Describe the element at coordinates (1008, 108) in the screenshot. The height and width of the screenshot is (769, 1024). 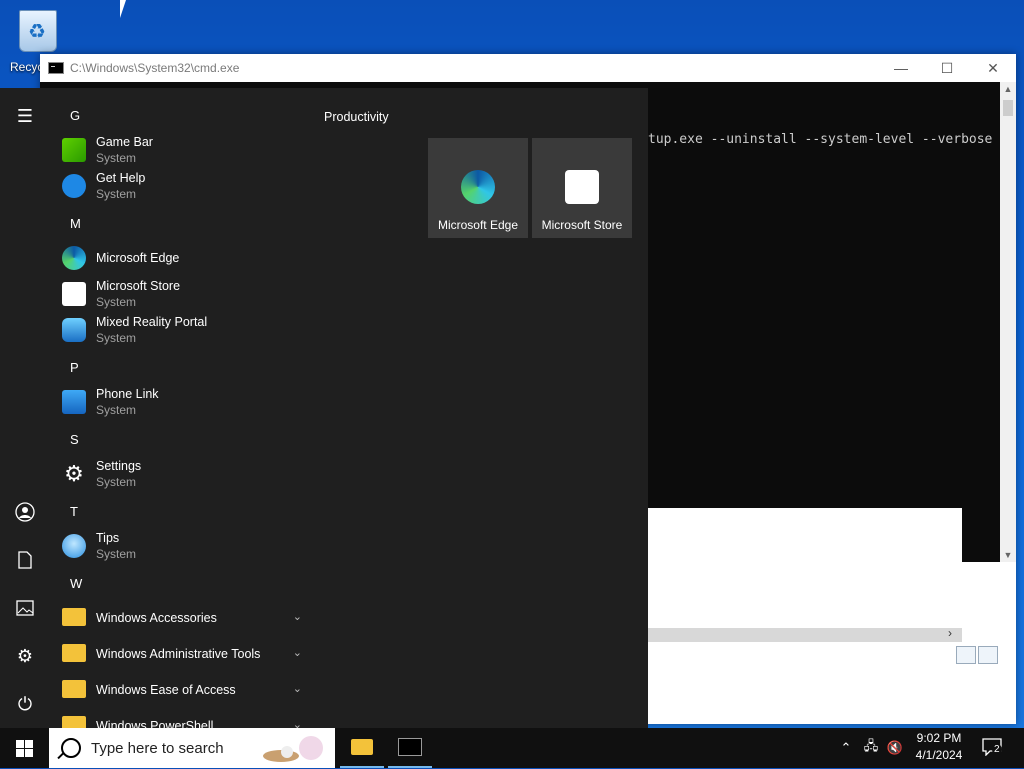
I see `scroll-thumb` at that location.